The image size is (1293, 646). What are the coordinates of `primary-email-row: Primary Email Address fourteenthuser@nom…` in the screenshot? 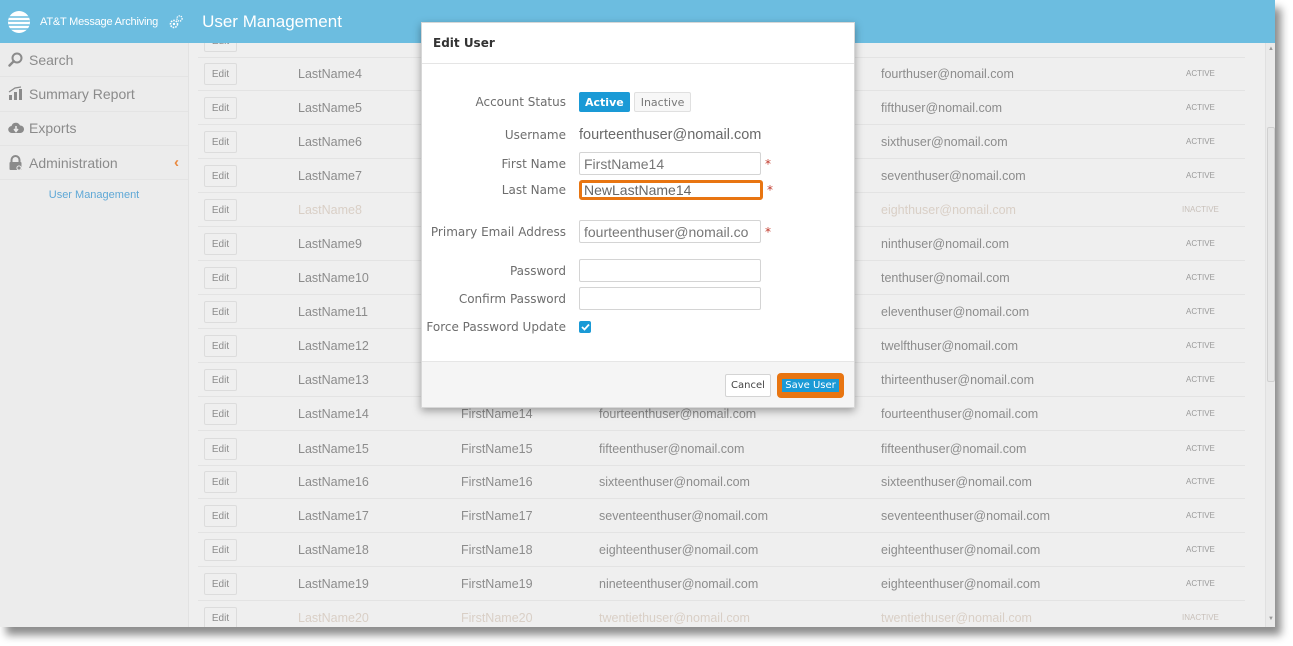 It's located at (638, 231).